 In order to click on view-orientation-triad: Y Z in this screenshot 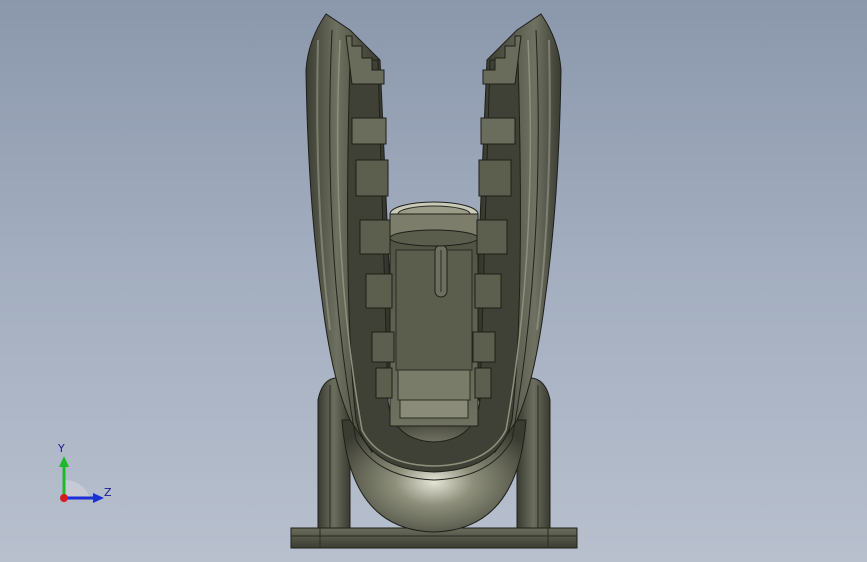, I will do `click(85, 480)`.